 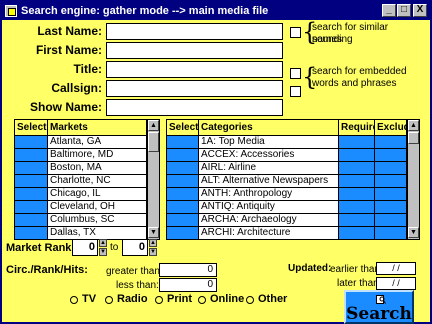 I want to click on market-row: Boston, MA, so click(x=81, y=168).